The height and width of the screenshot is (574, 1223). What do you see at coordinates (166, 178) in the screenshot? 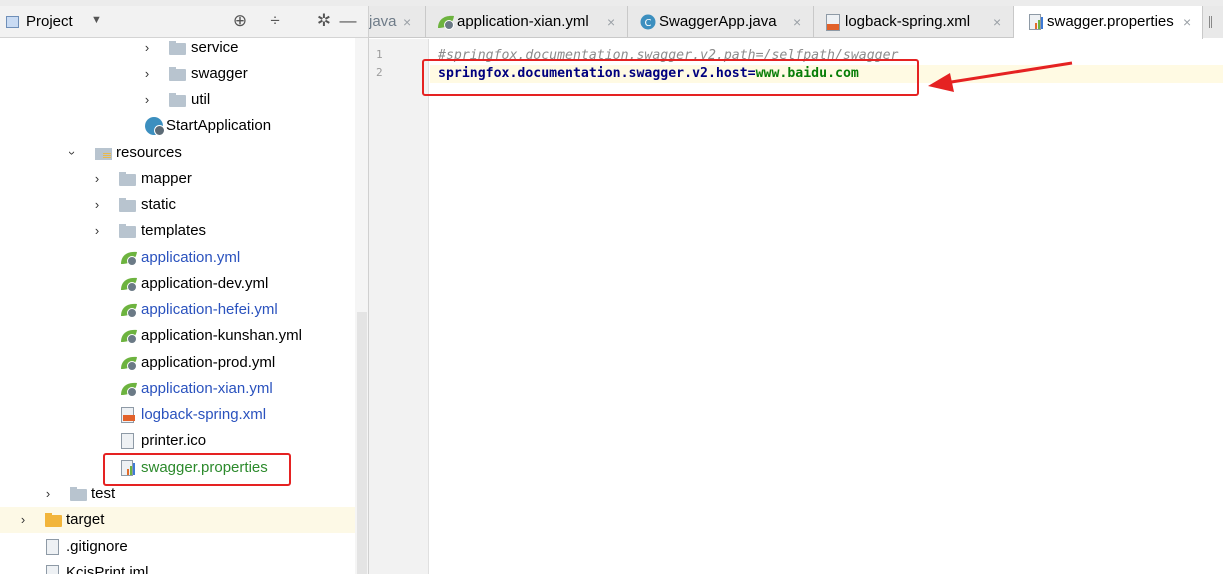
I see `tree-item-label: mapper` at bounding box center [166, 178].